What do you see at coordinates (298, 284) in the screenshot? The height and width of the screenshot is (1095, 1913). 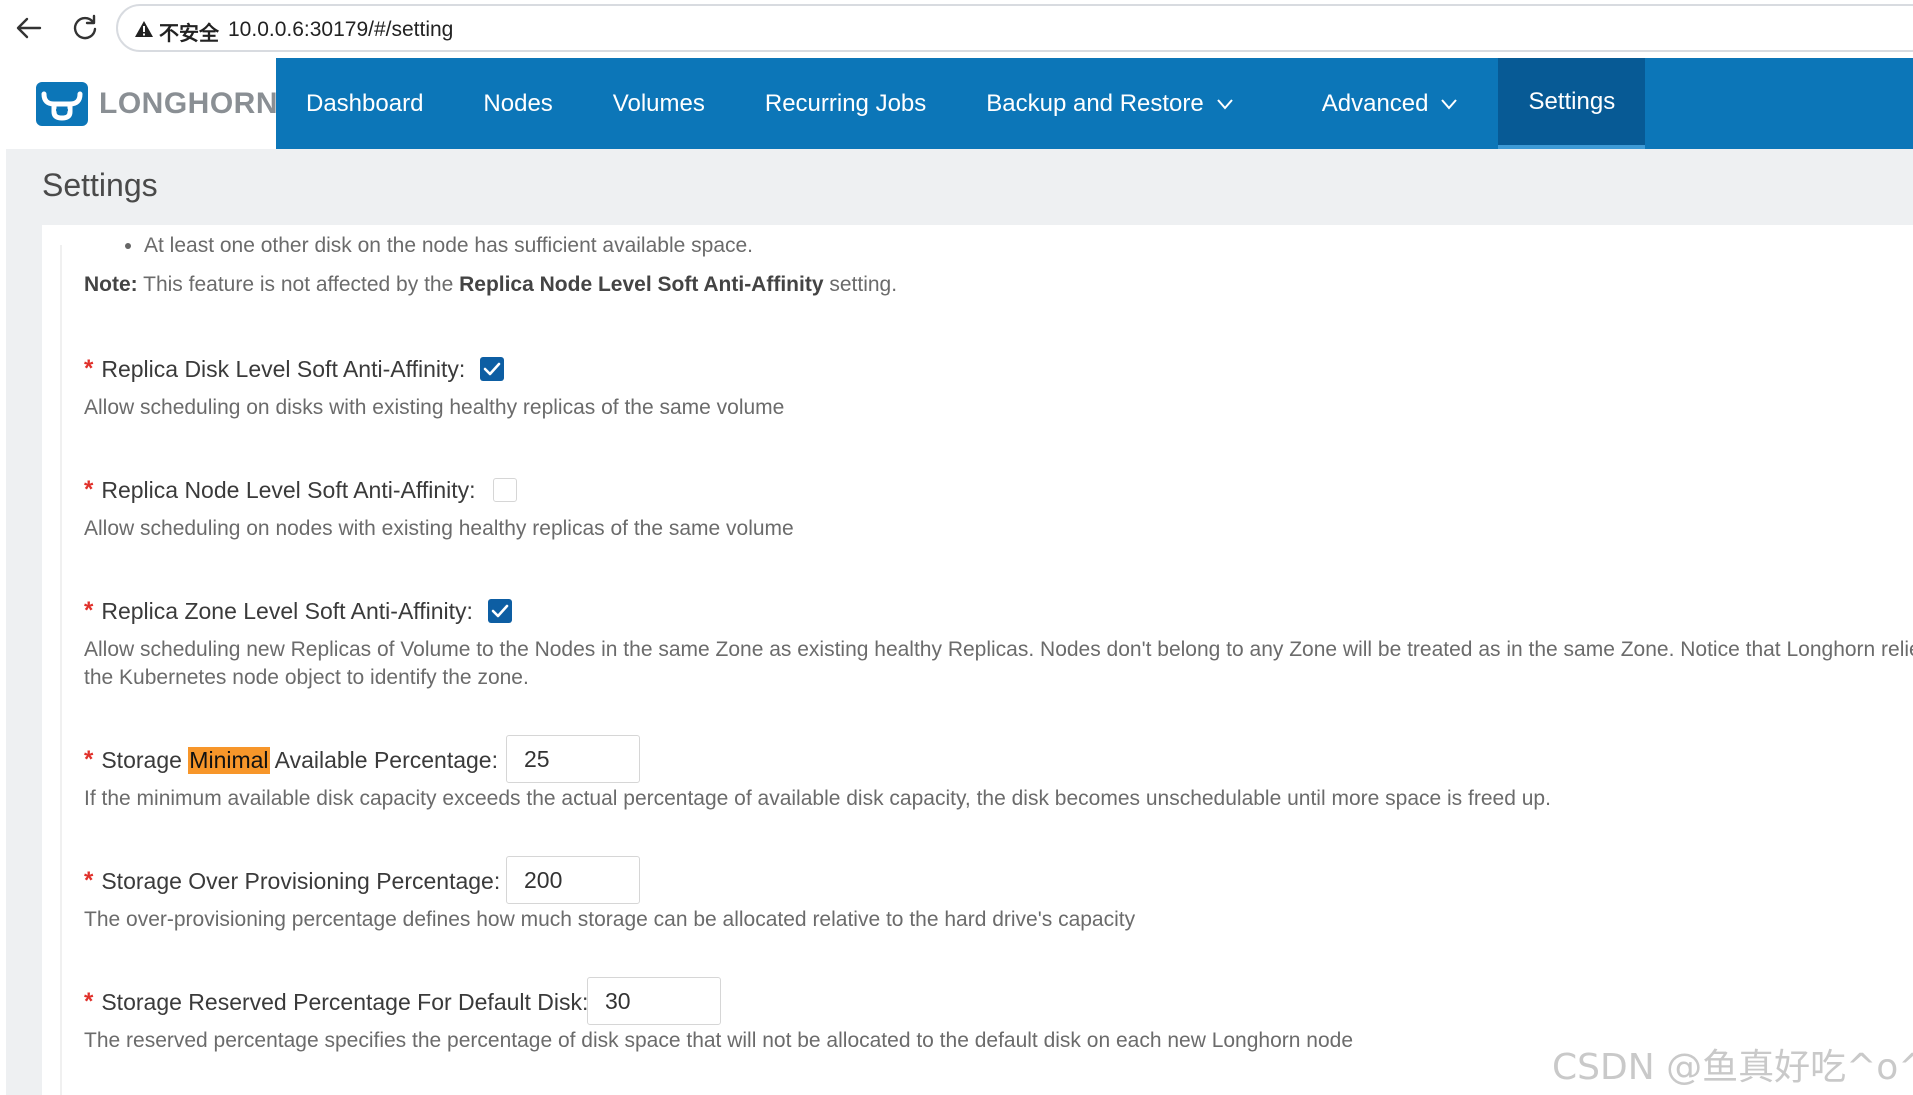 I see `note-text: This feature is not affected by the` at bounding box center [298, 284].